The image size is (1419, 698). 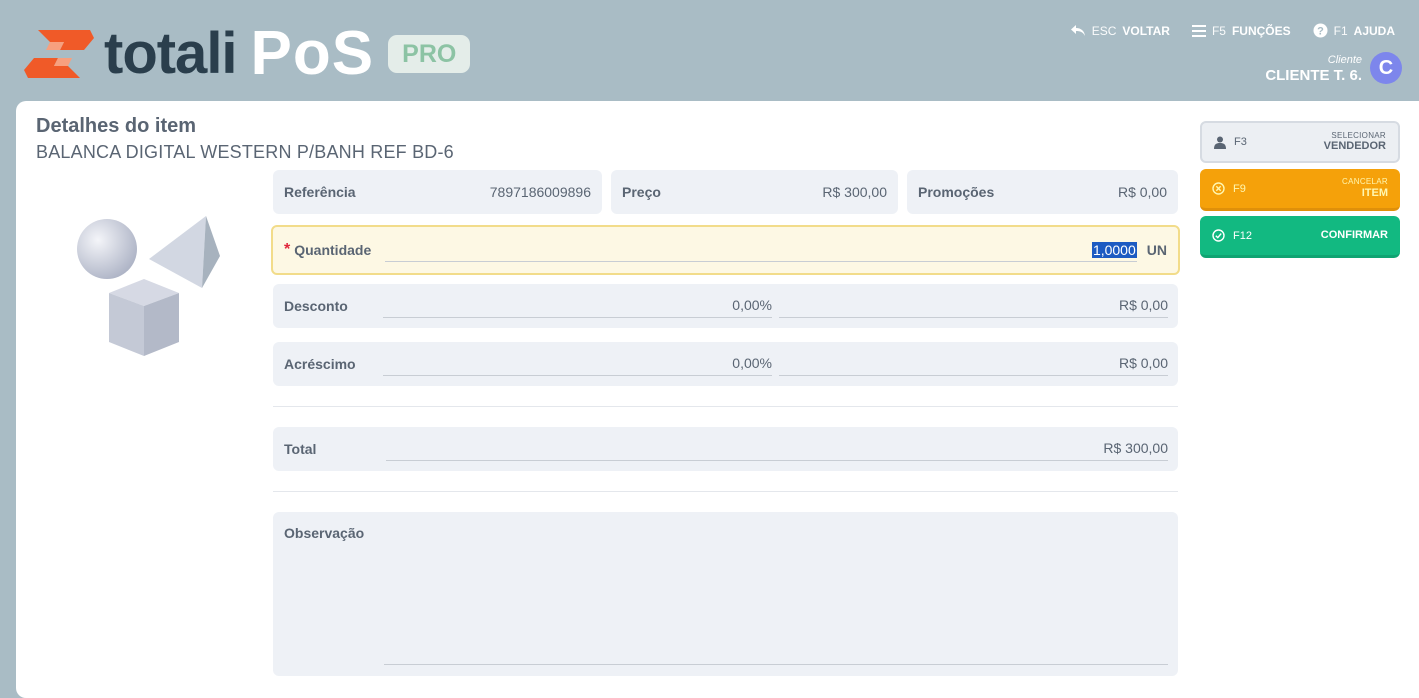 I want to click on client-caption: Cliente, so click(x=1344, y=59).